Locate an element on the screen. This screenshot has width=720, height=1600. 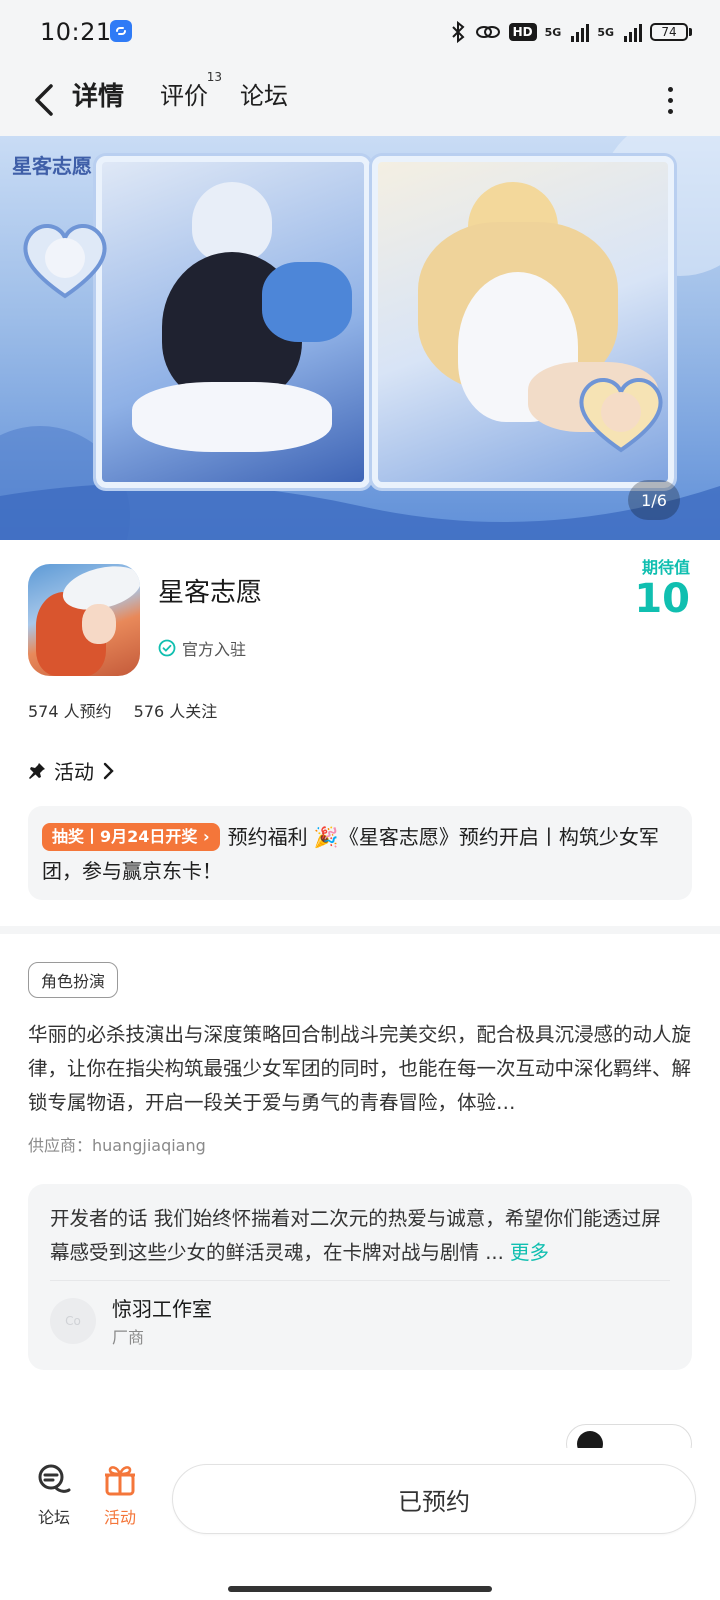
network-type-2: 5G is located at coordinates (605, 32).